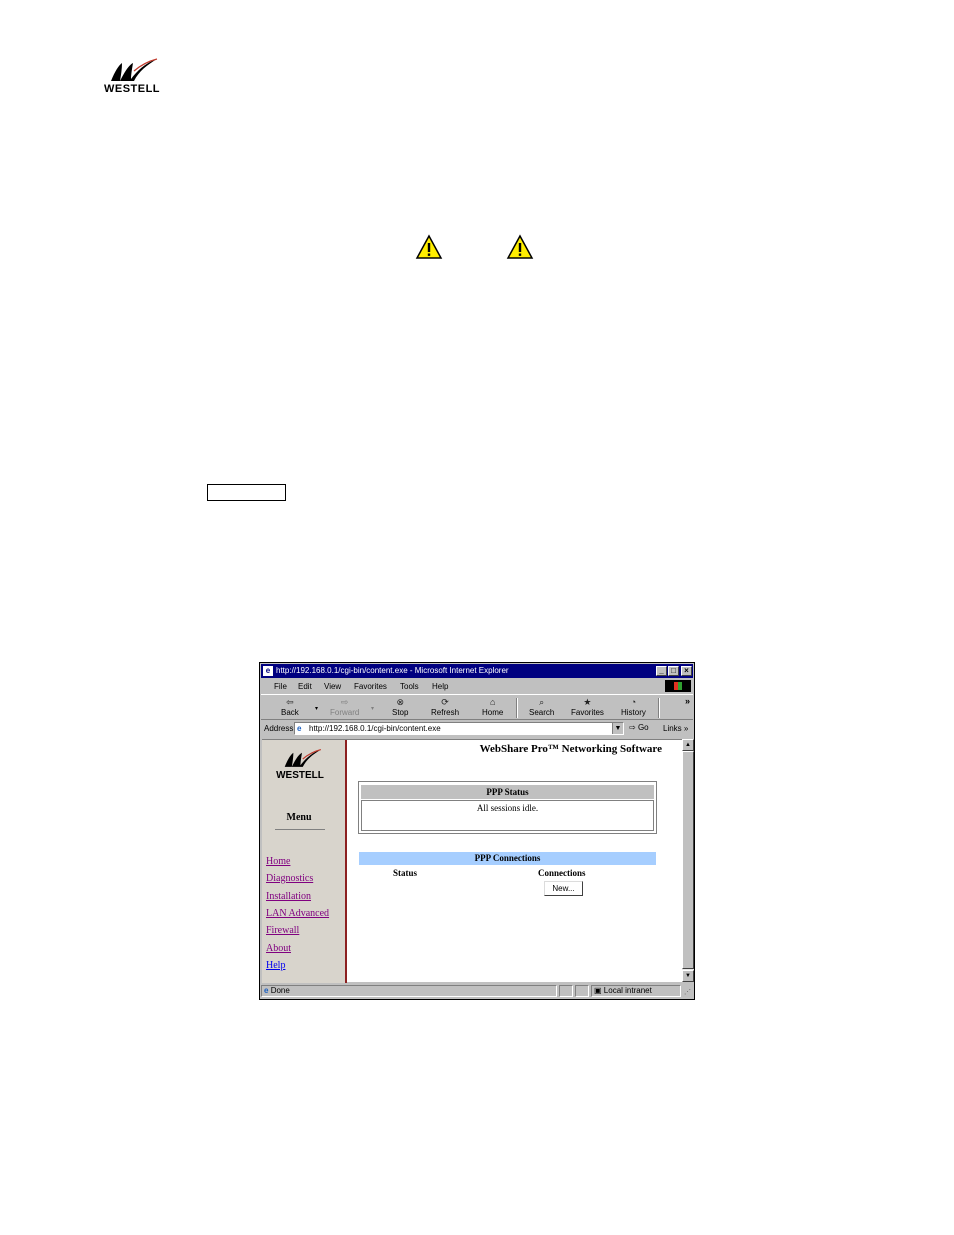 This screenshot has width=954, height=1235. Describe the element at coordinates (687, 701) in the screenshot. I see `toolbar-more-chevron-icon: »` at that location.